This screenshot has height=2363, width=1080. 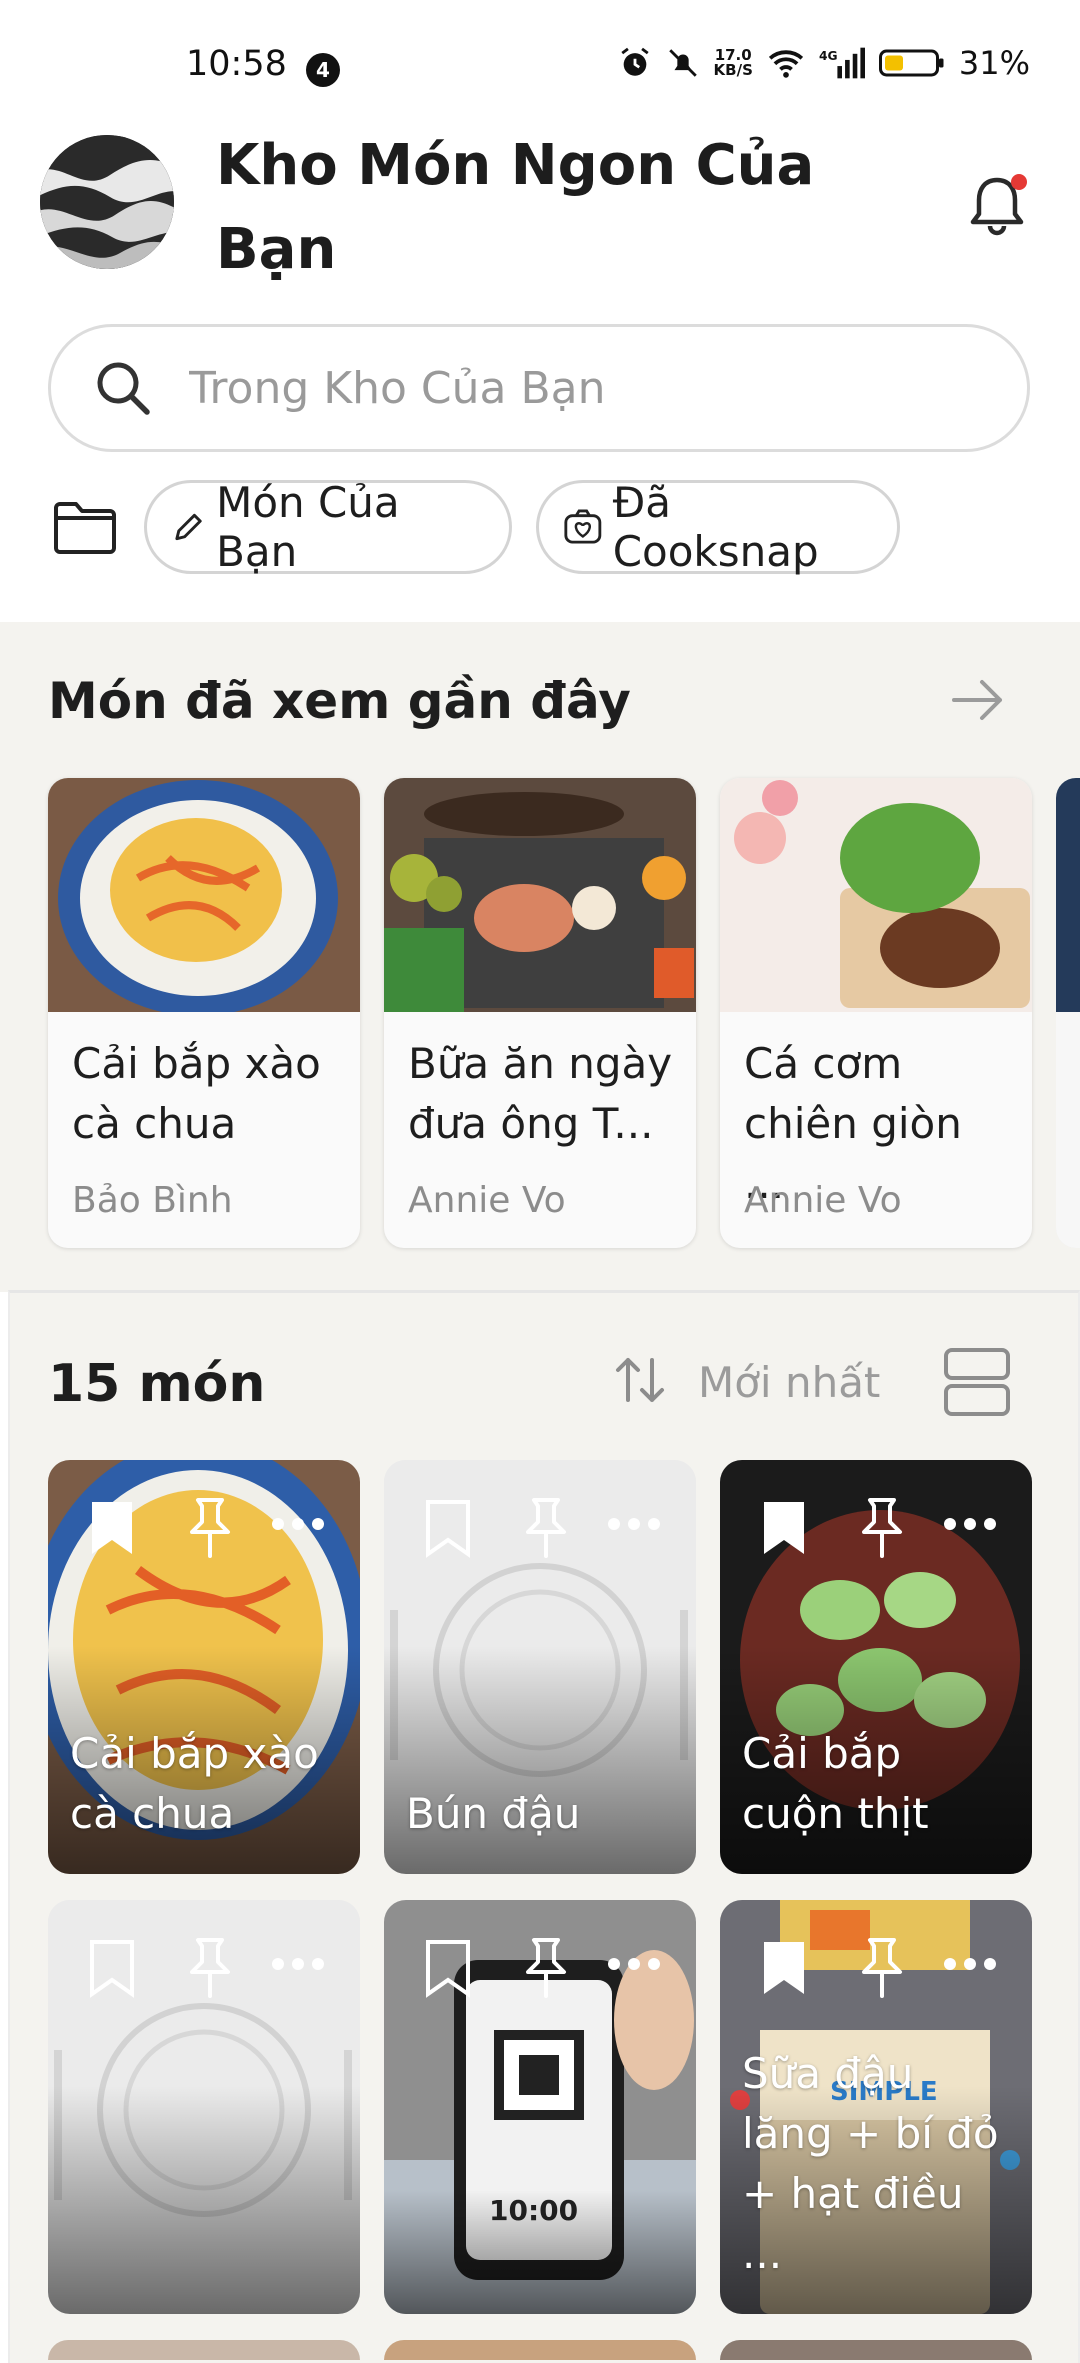 I want to click on layout-toggle-icon, so click(x=977, y=1382).